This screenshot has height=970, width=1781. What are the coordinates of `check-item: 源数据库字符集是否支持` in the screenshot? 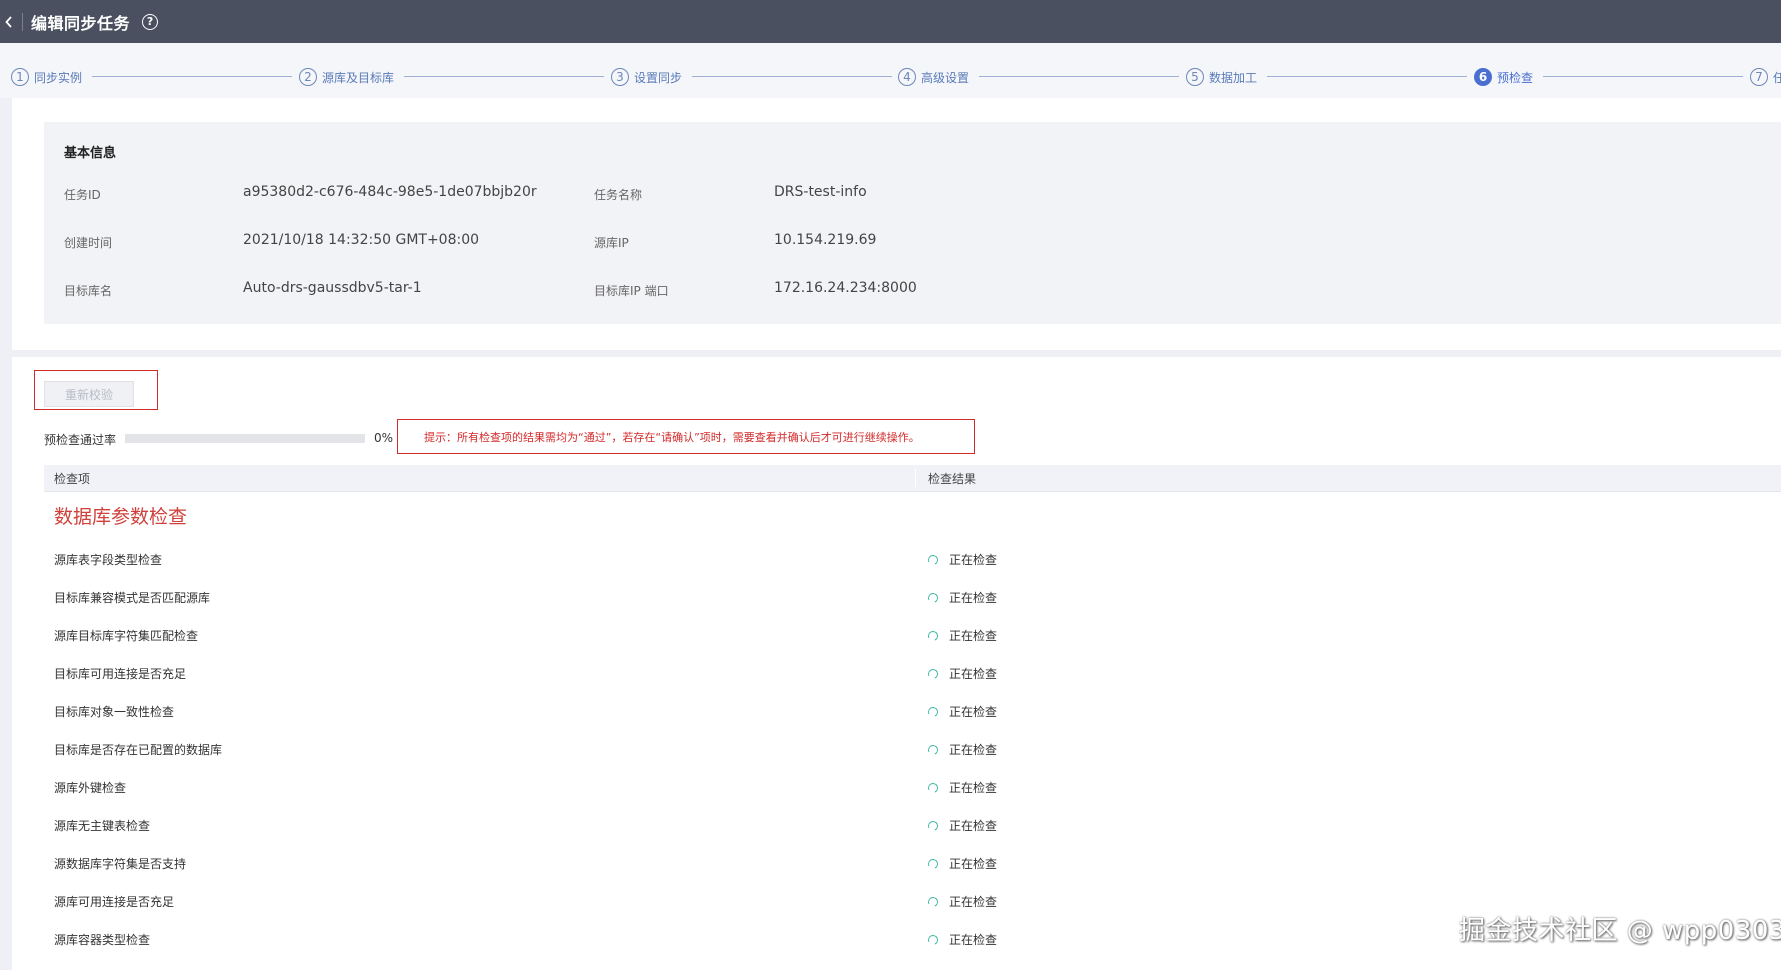 It's located at (120, 864).